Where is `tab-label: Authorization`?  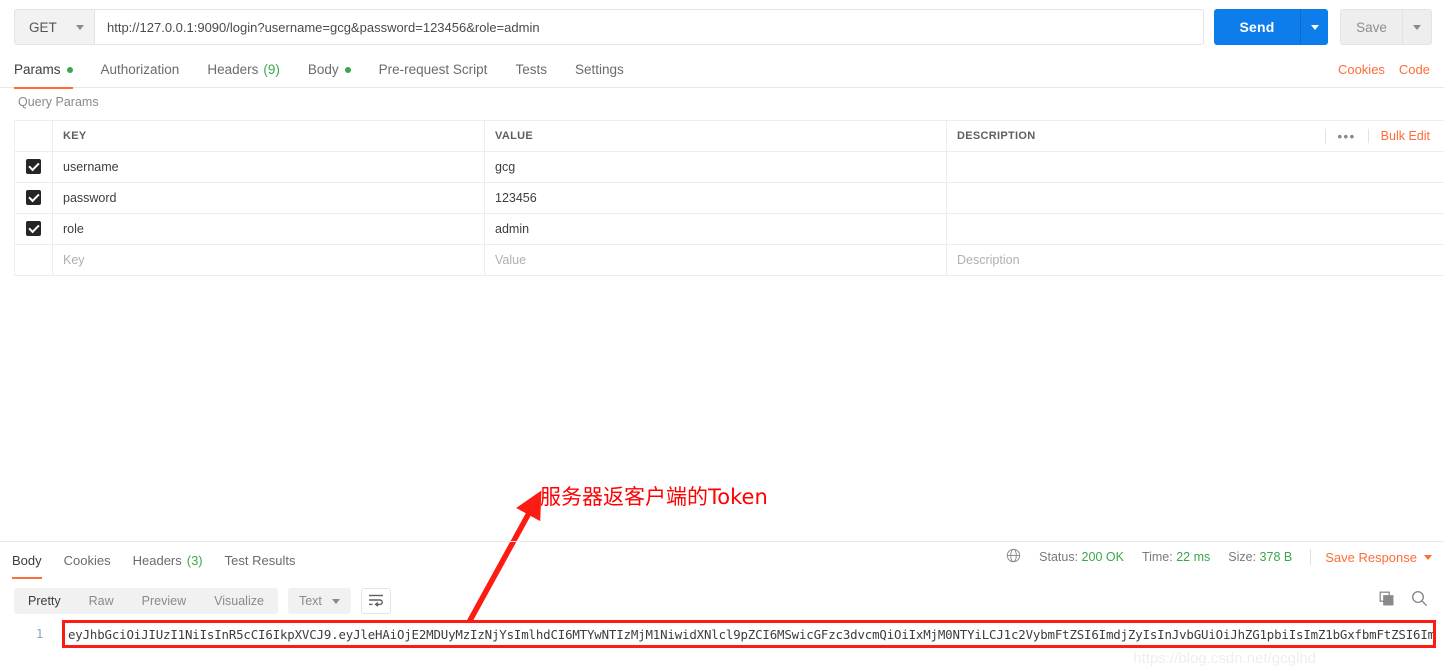
tab-label: Authorization is located at coordinates (140, 69).